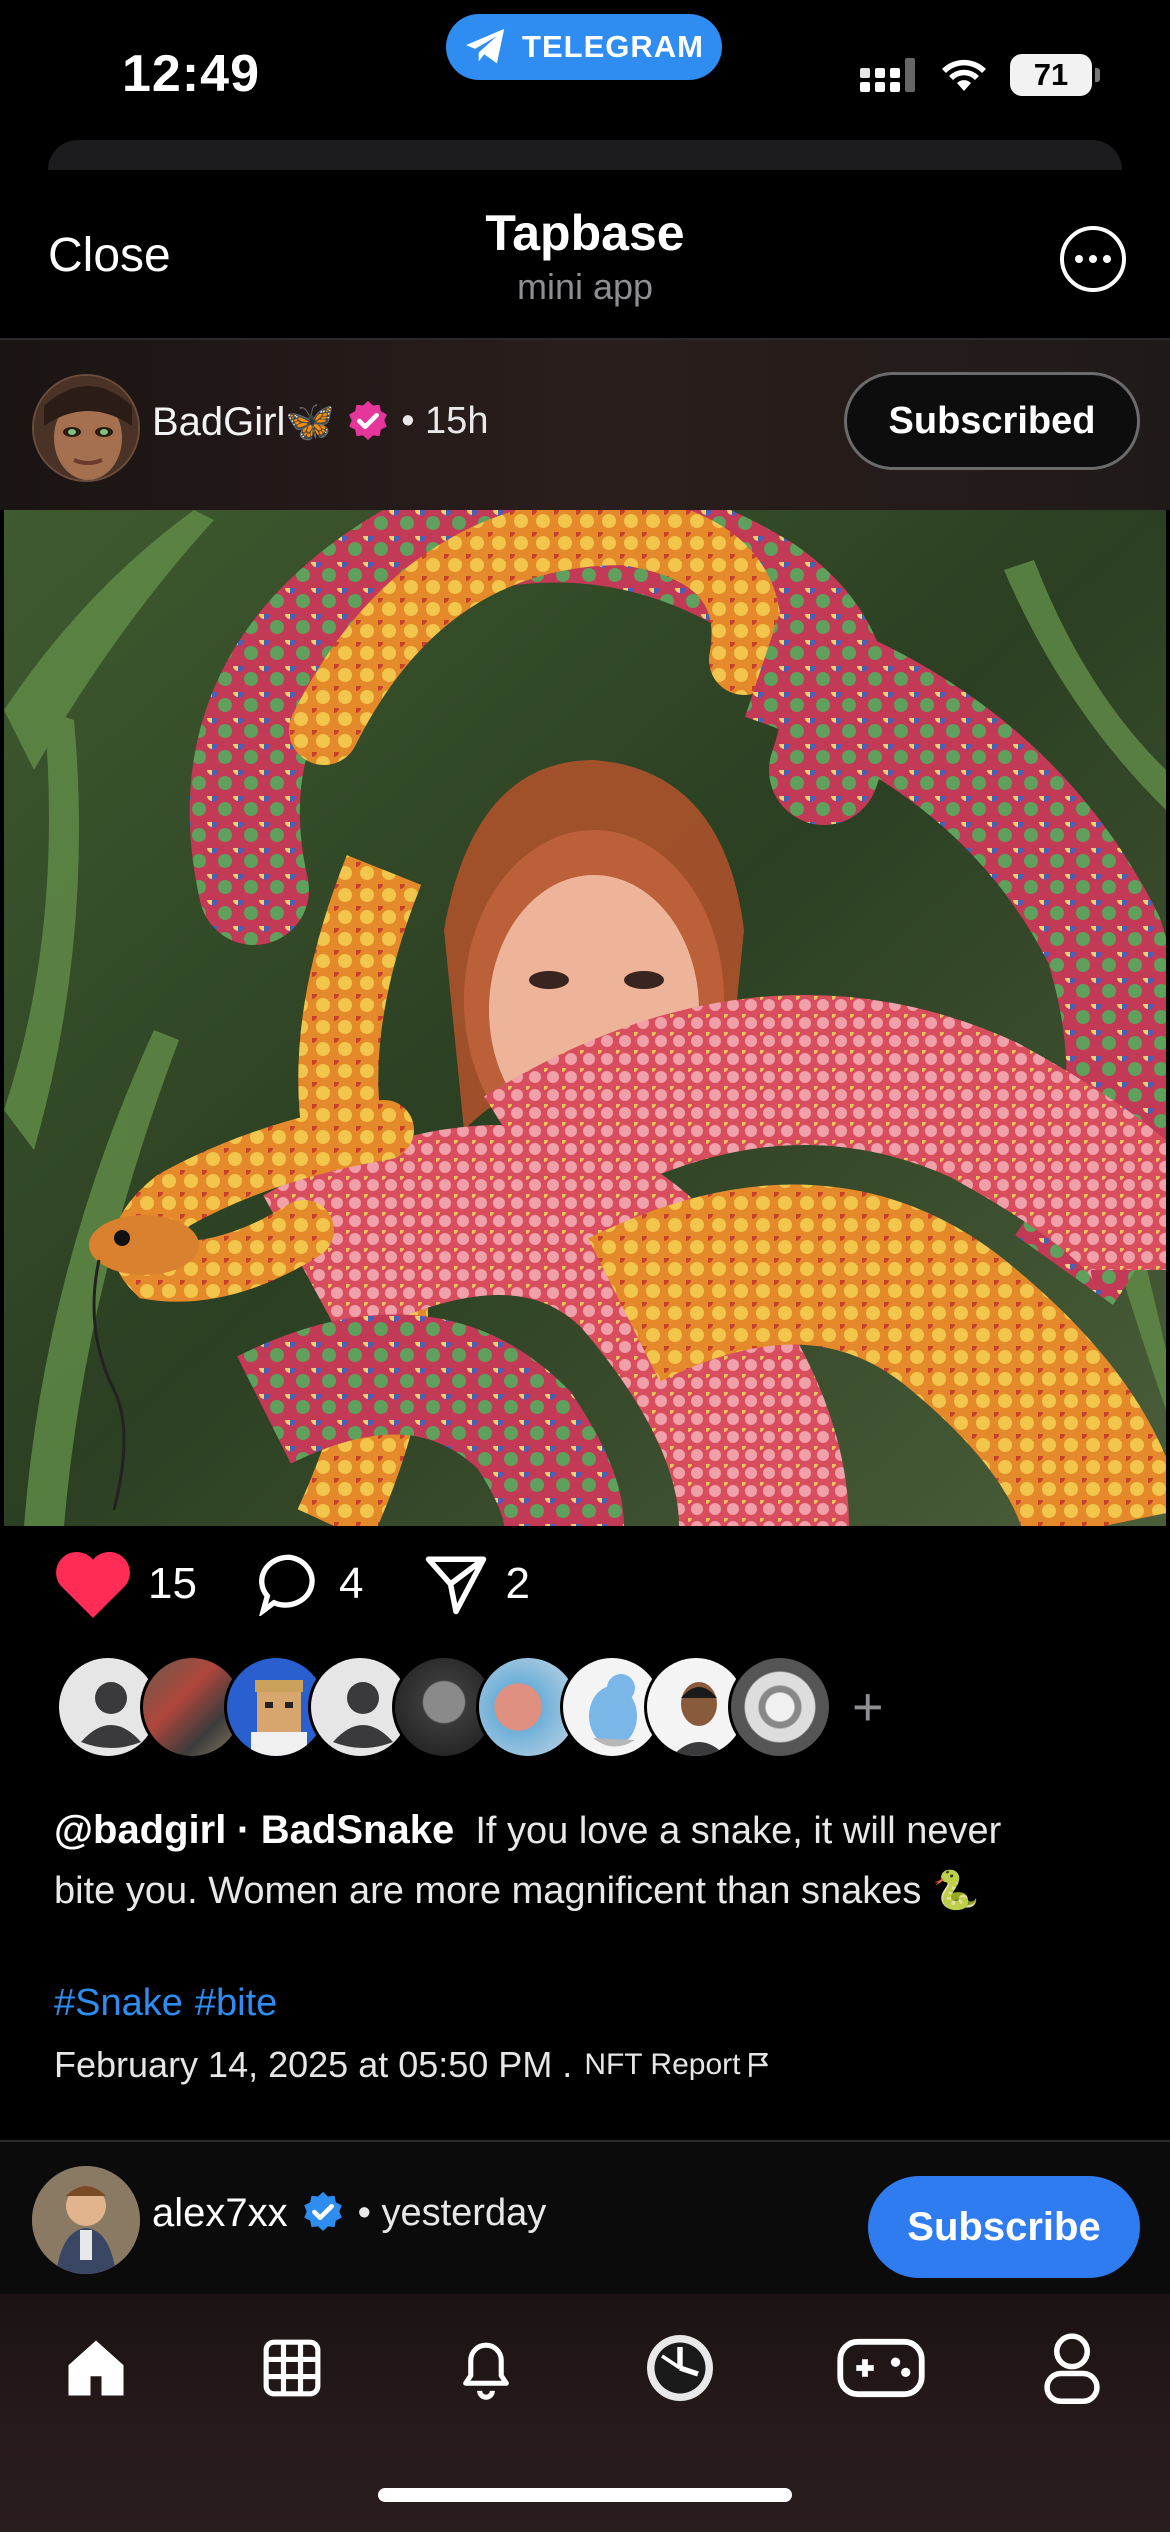 Image resolution: width=1170 pixels, height=2532 pixels. I want to click on bell-icon, so click(486, 2371).